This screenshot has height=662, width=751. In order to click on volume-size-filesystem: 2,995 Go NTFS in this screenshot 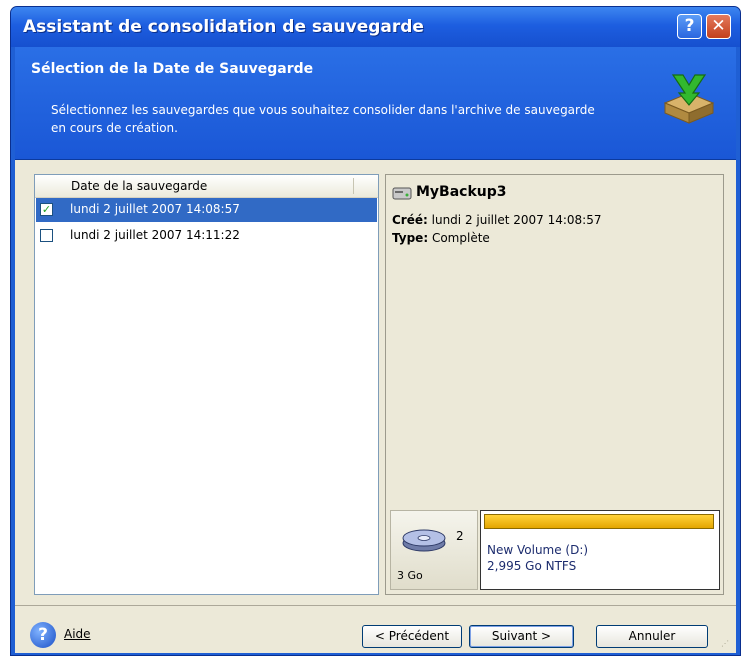, I will do `click(532, 566)`.